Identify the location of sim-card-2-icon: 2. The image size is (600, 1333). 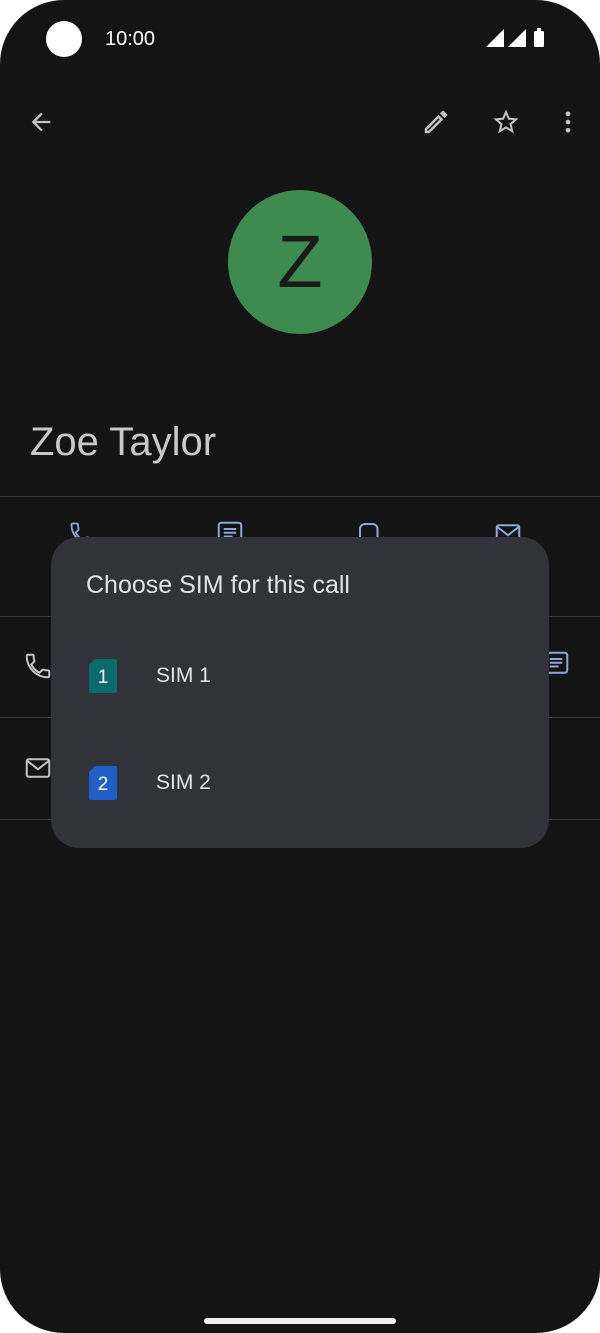
(103, 783).